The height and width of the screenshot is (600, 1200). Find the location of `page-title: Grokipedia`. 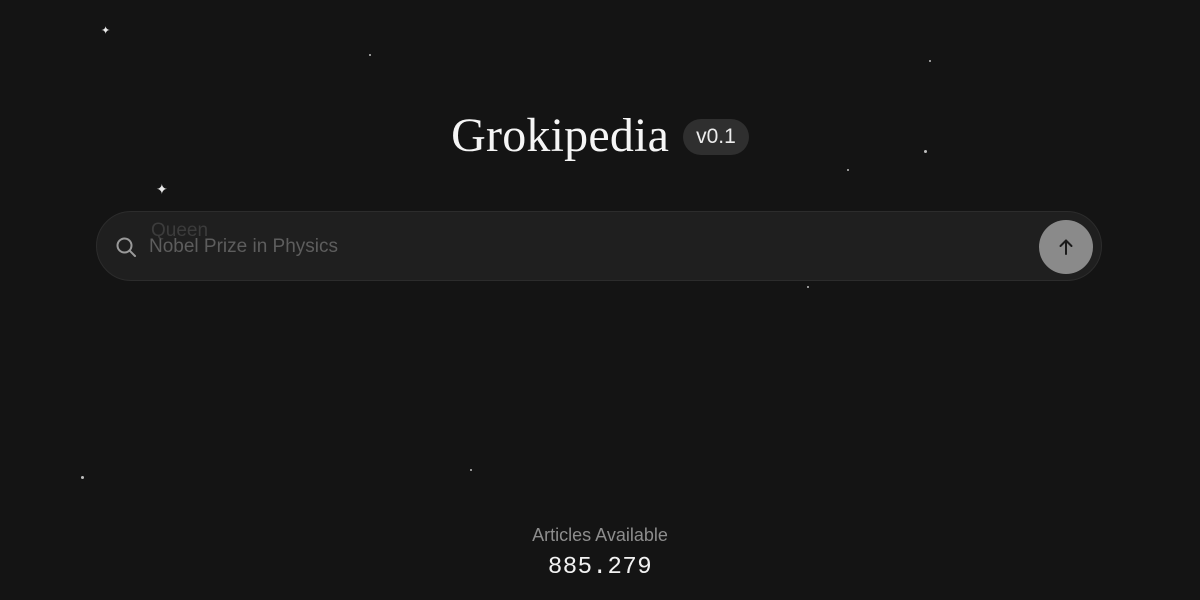

page-title: Grokipedia is located at coordinates (560, 135).